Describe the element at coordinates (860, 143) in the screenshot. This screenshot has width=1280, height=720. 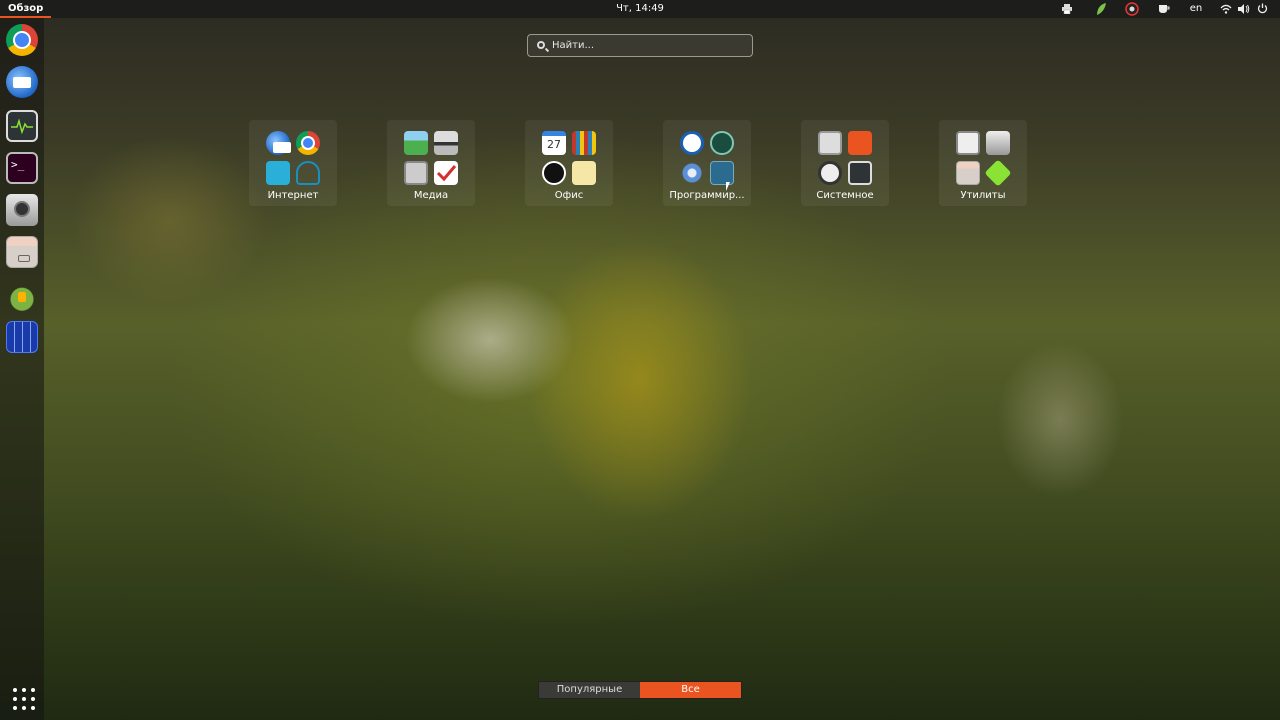
I see `software-center-icon` at that location.